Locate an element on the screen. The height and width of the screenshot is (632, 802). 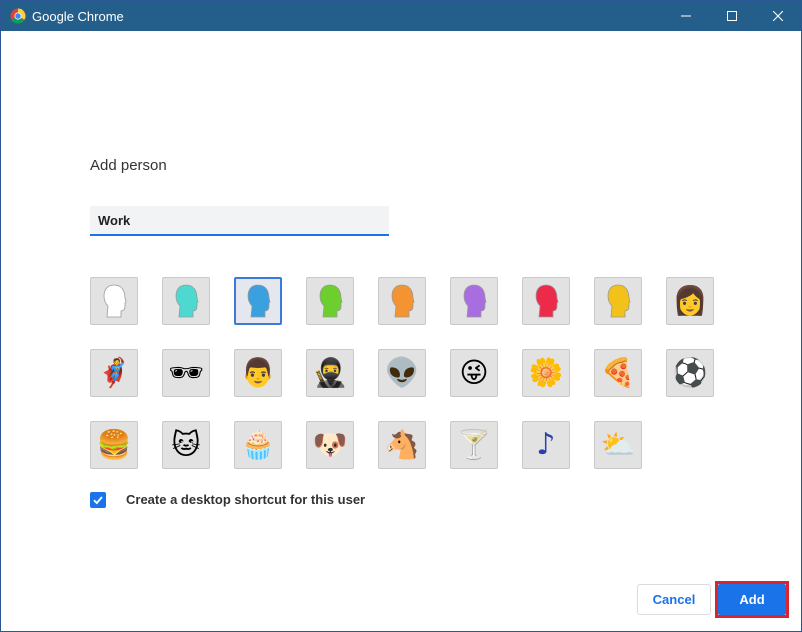
superhero-icon: 🦸 is located at coordinates (114, 372).